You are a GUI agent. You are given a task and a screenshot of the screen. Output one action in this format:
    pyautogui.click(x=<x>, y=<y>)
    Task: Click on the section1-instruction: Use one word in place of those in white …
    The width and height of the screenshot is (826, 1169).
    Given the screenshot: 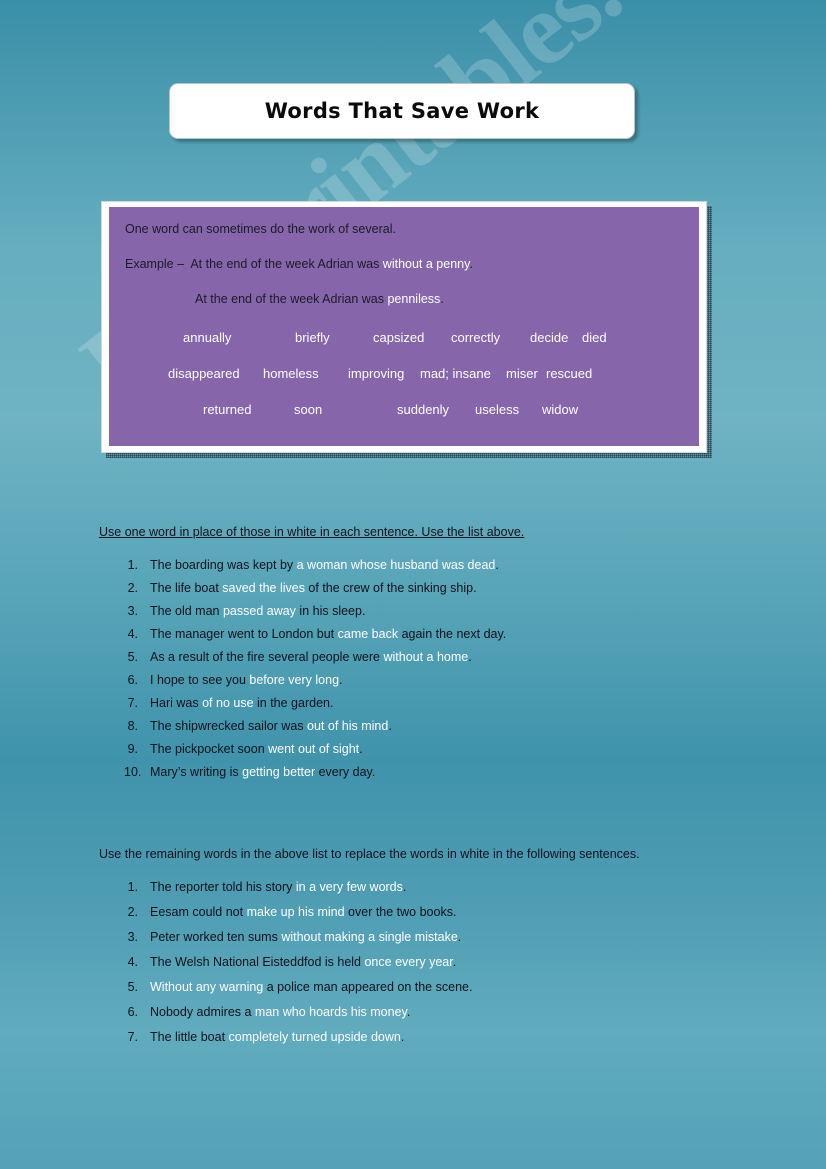 What is the action you would take?
    pyautogui.click(x=312, y=532)
    